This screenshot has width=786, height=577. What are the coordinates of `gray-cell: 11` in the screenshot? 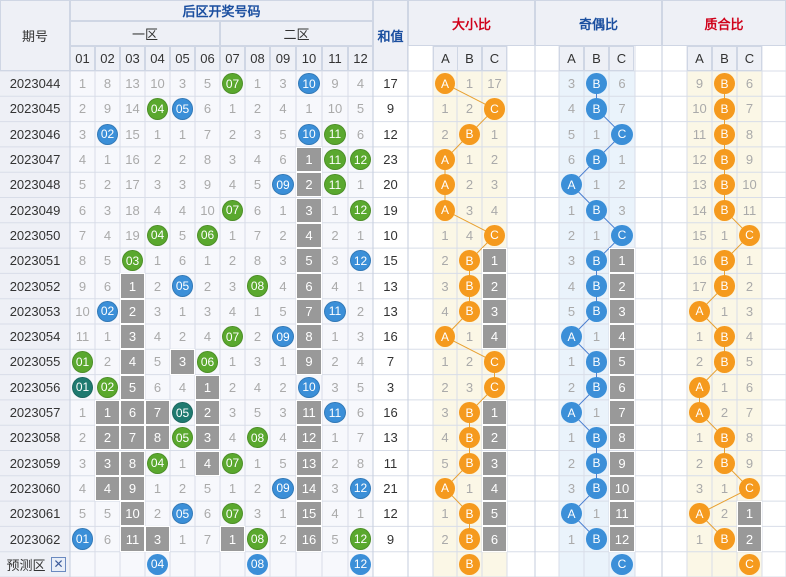 It's located at (132, 539).